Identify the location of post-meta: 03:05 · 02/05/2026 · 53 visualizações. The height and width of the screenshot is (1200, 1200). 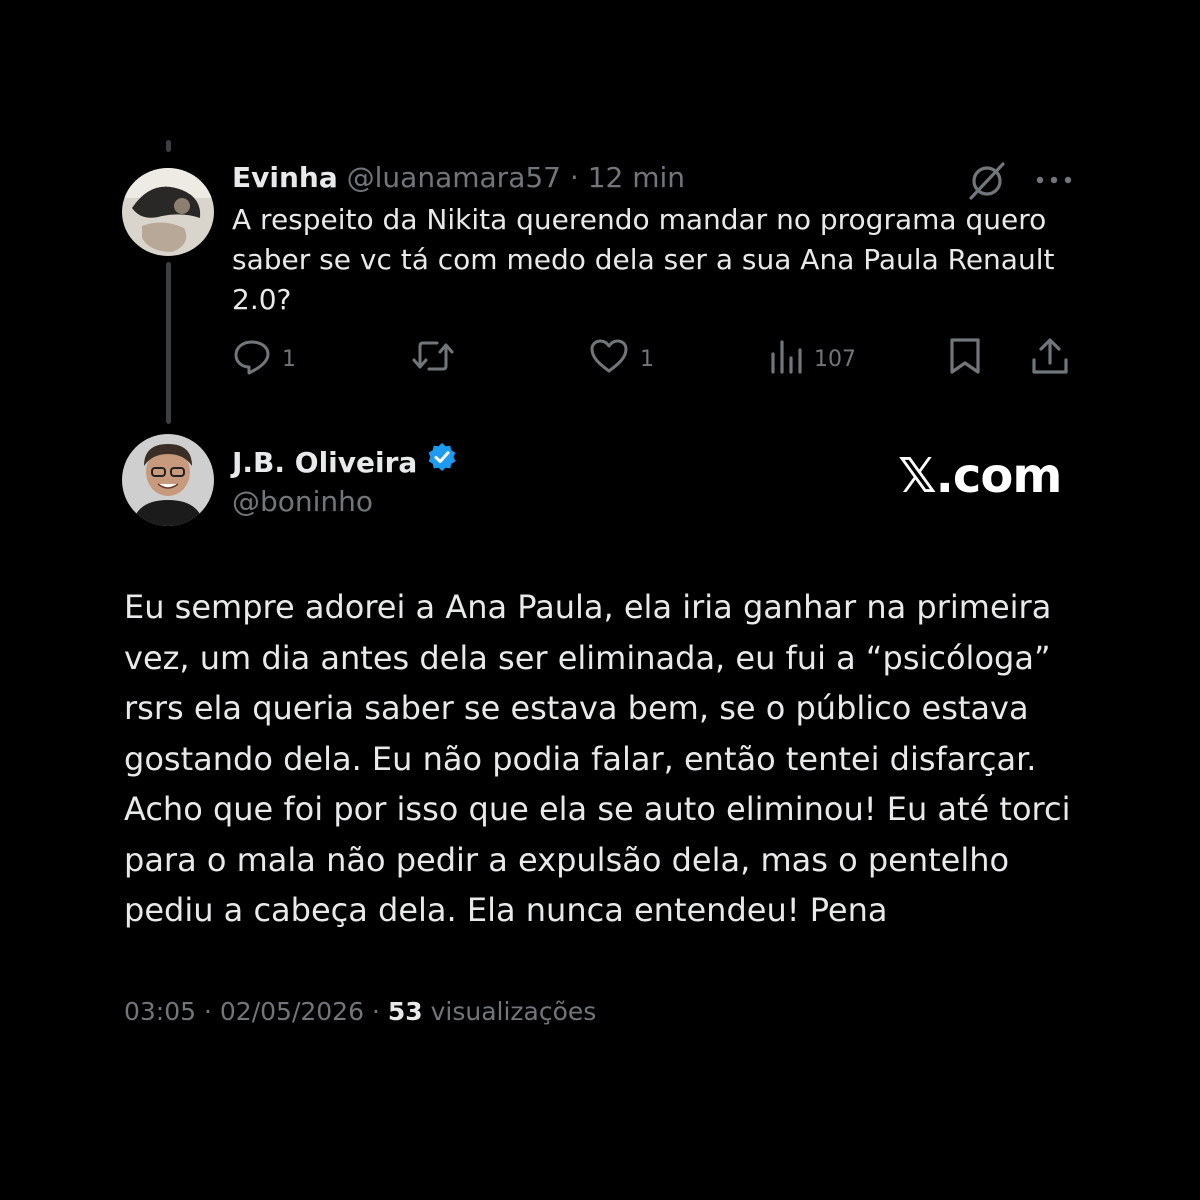
(360, 1012).